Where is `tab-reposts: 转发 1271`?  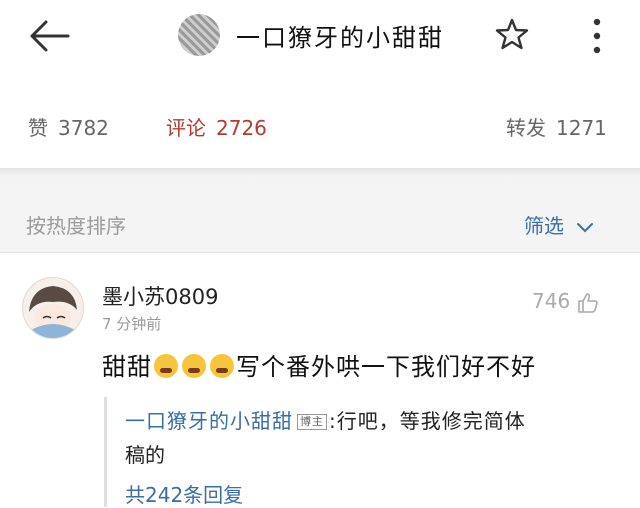 tab-reposts: 转发 1271 is located at coordinates (556, 126).